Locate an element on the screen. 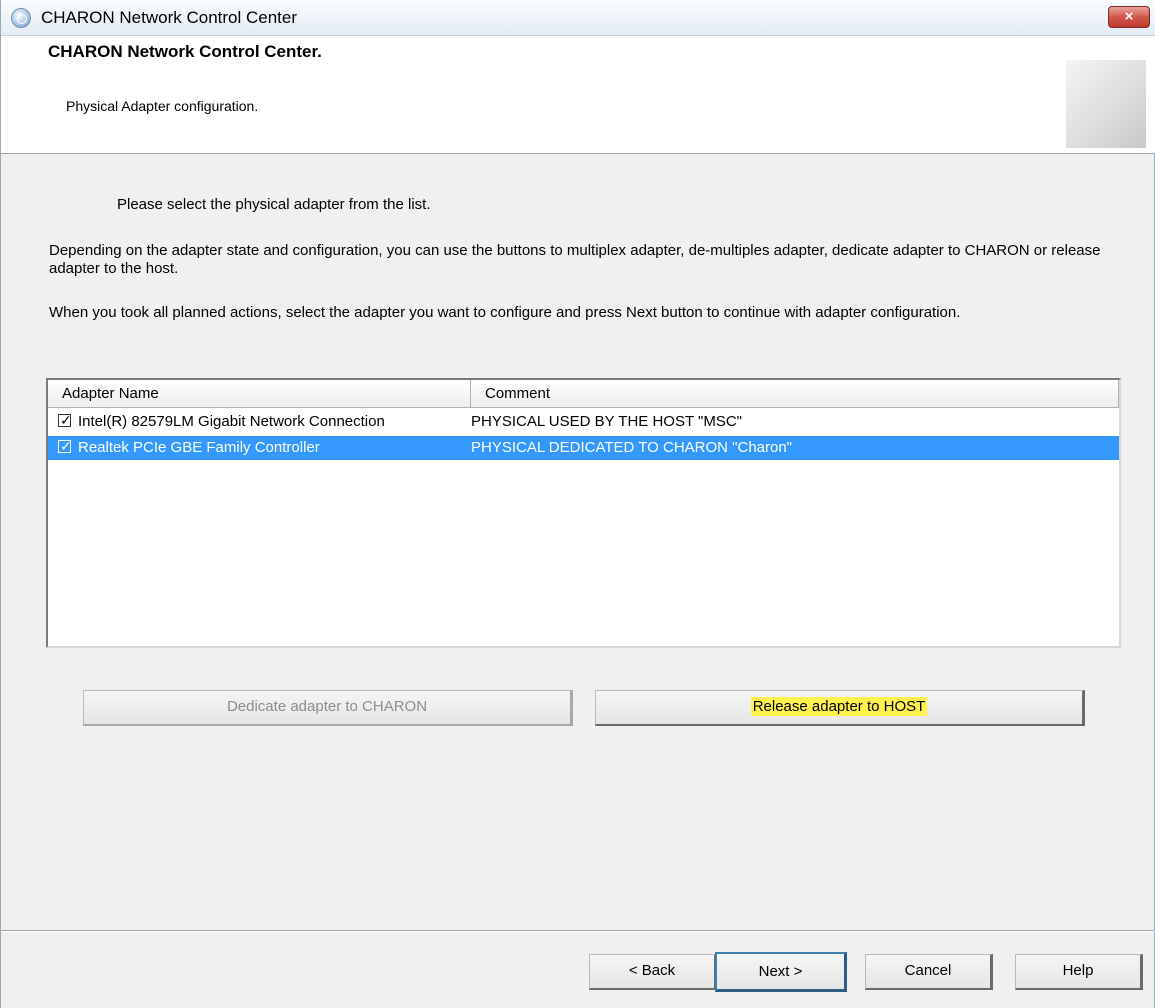  footer-separator is located at coordinates (578, 931).